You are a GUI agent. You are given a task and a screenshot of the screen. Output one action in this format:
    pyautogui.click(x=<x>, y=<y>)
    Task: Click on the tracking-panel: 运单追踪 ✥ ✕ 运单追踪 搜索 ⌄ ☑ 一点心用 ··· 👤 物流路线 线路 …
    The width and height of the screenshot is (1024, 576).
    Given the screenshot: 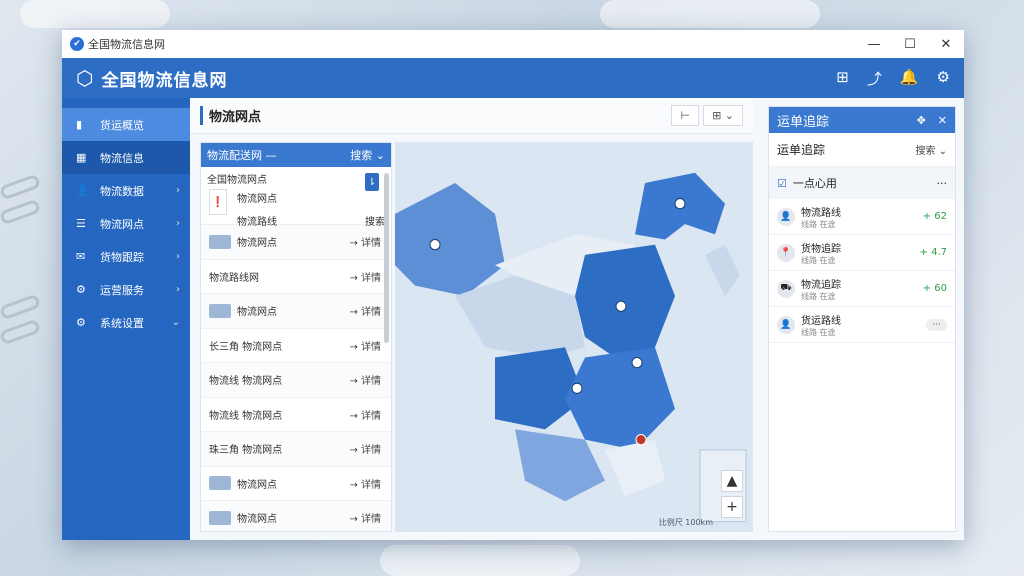 What is the action you would take?
    pyautogui.click(x=862, y=319)
    